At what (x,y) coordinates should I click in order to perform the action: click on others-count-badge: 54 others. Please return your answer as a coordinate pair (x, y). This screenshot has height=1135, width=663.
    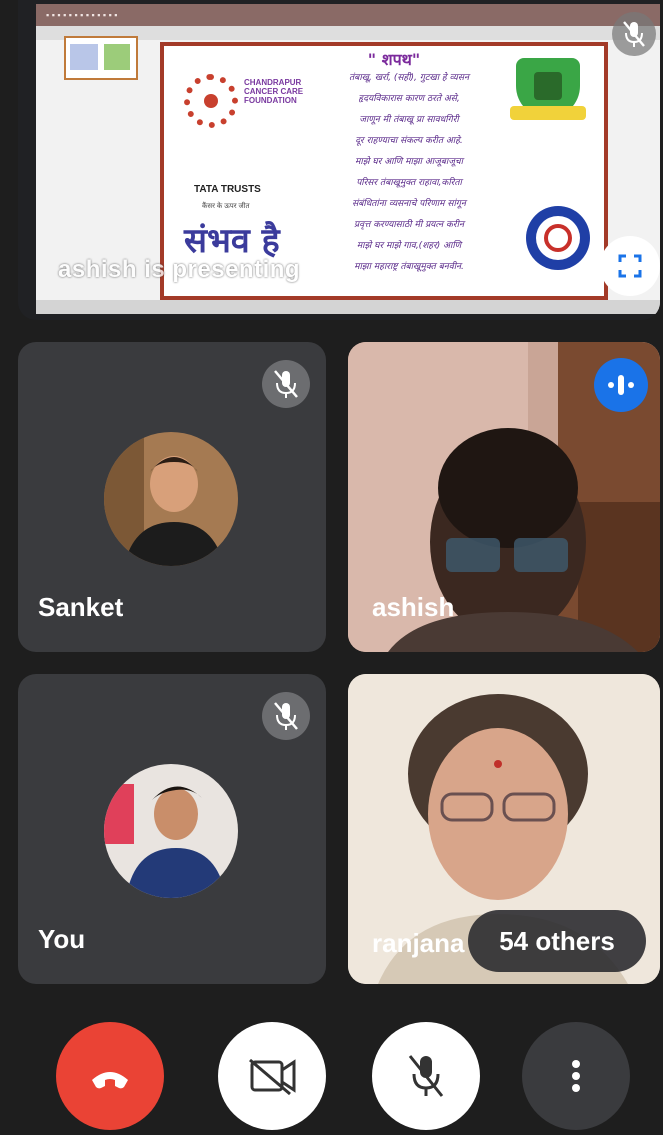
    Looking at the image, I should click on (557, 941).